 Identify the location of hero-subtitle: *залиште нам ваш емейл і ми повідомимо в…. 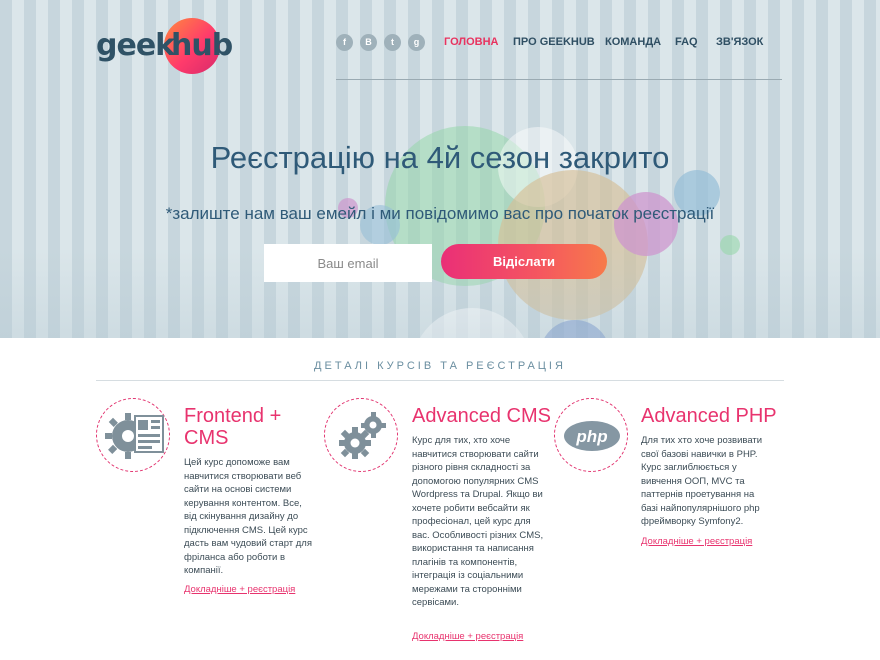
(440, 213).